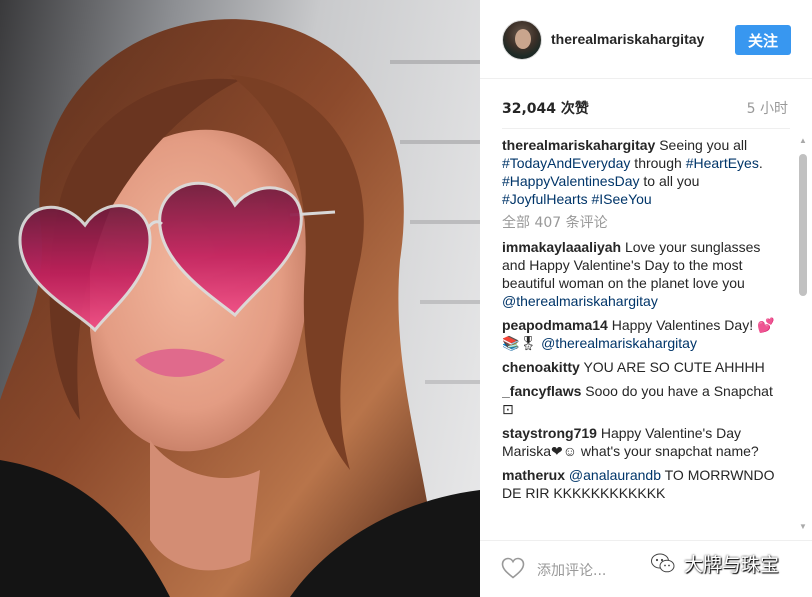  Describe the element at coordinates (672, 367) in the screenshot. I see `comment-text: YOU ARE SO CUTE AHHHH` at that location.